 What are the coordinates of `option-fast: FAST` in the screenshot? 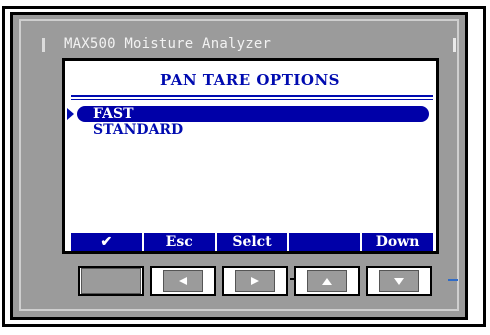 It's located at (248, 114).